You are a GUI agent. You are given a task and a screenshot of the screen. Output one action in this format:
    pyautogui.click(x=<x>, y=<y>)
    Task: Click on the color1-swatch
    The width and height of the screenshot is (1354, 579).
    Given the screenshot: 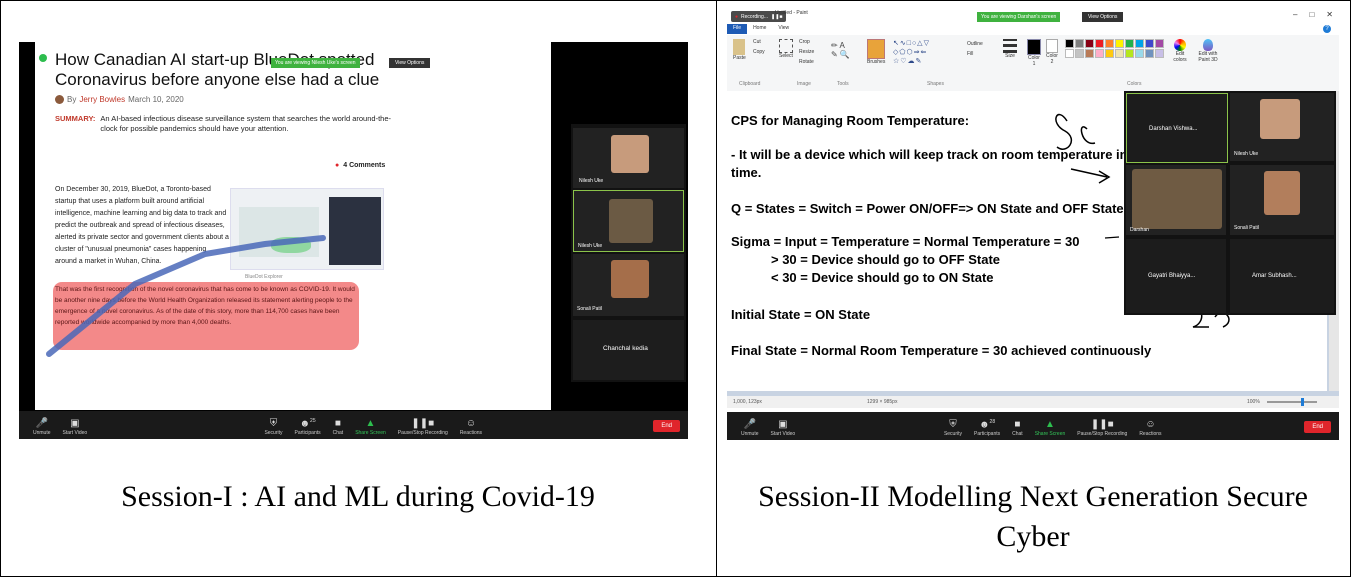 What is the action you would take?
    pyautogui.click(x=1034, y=47)
    